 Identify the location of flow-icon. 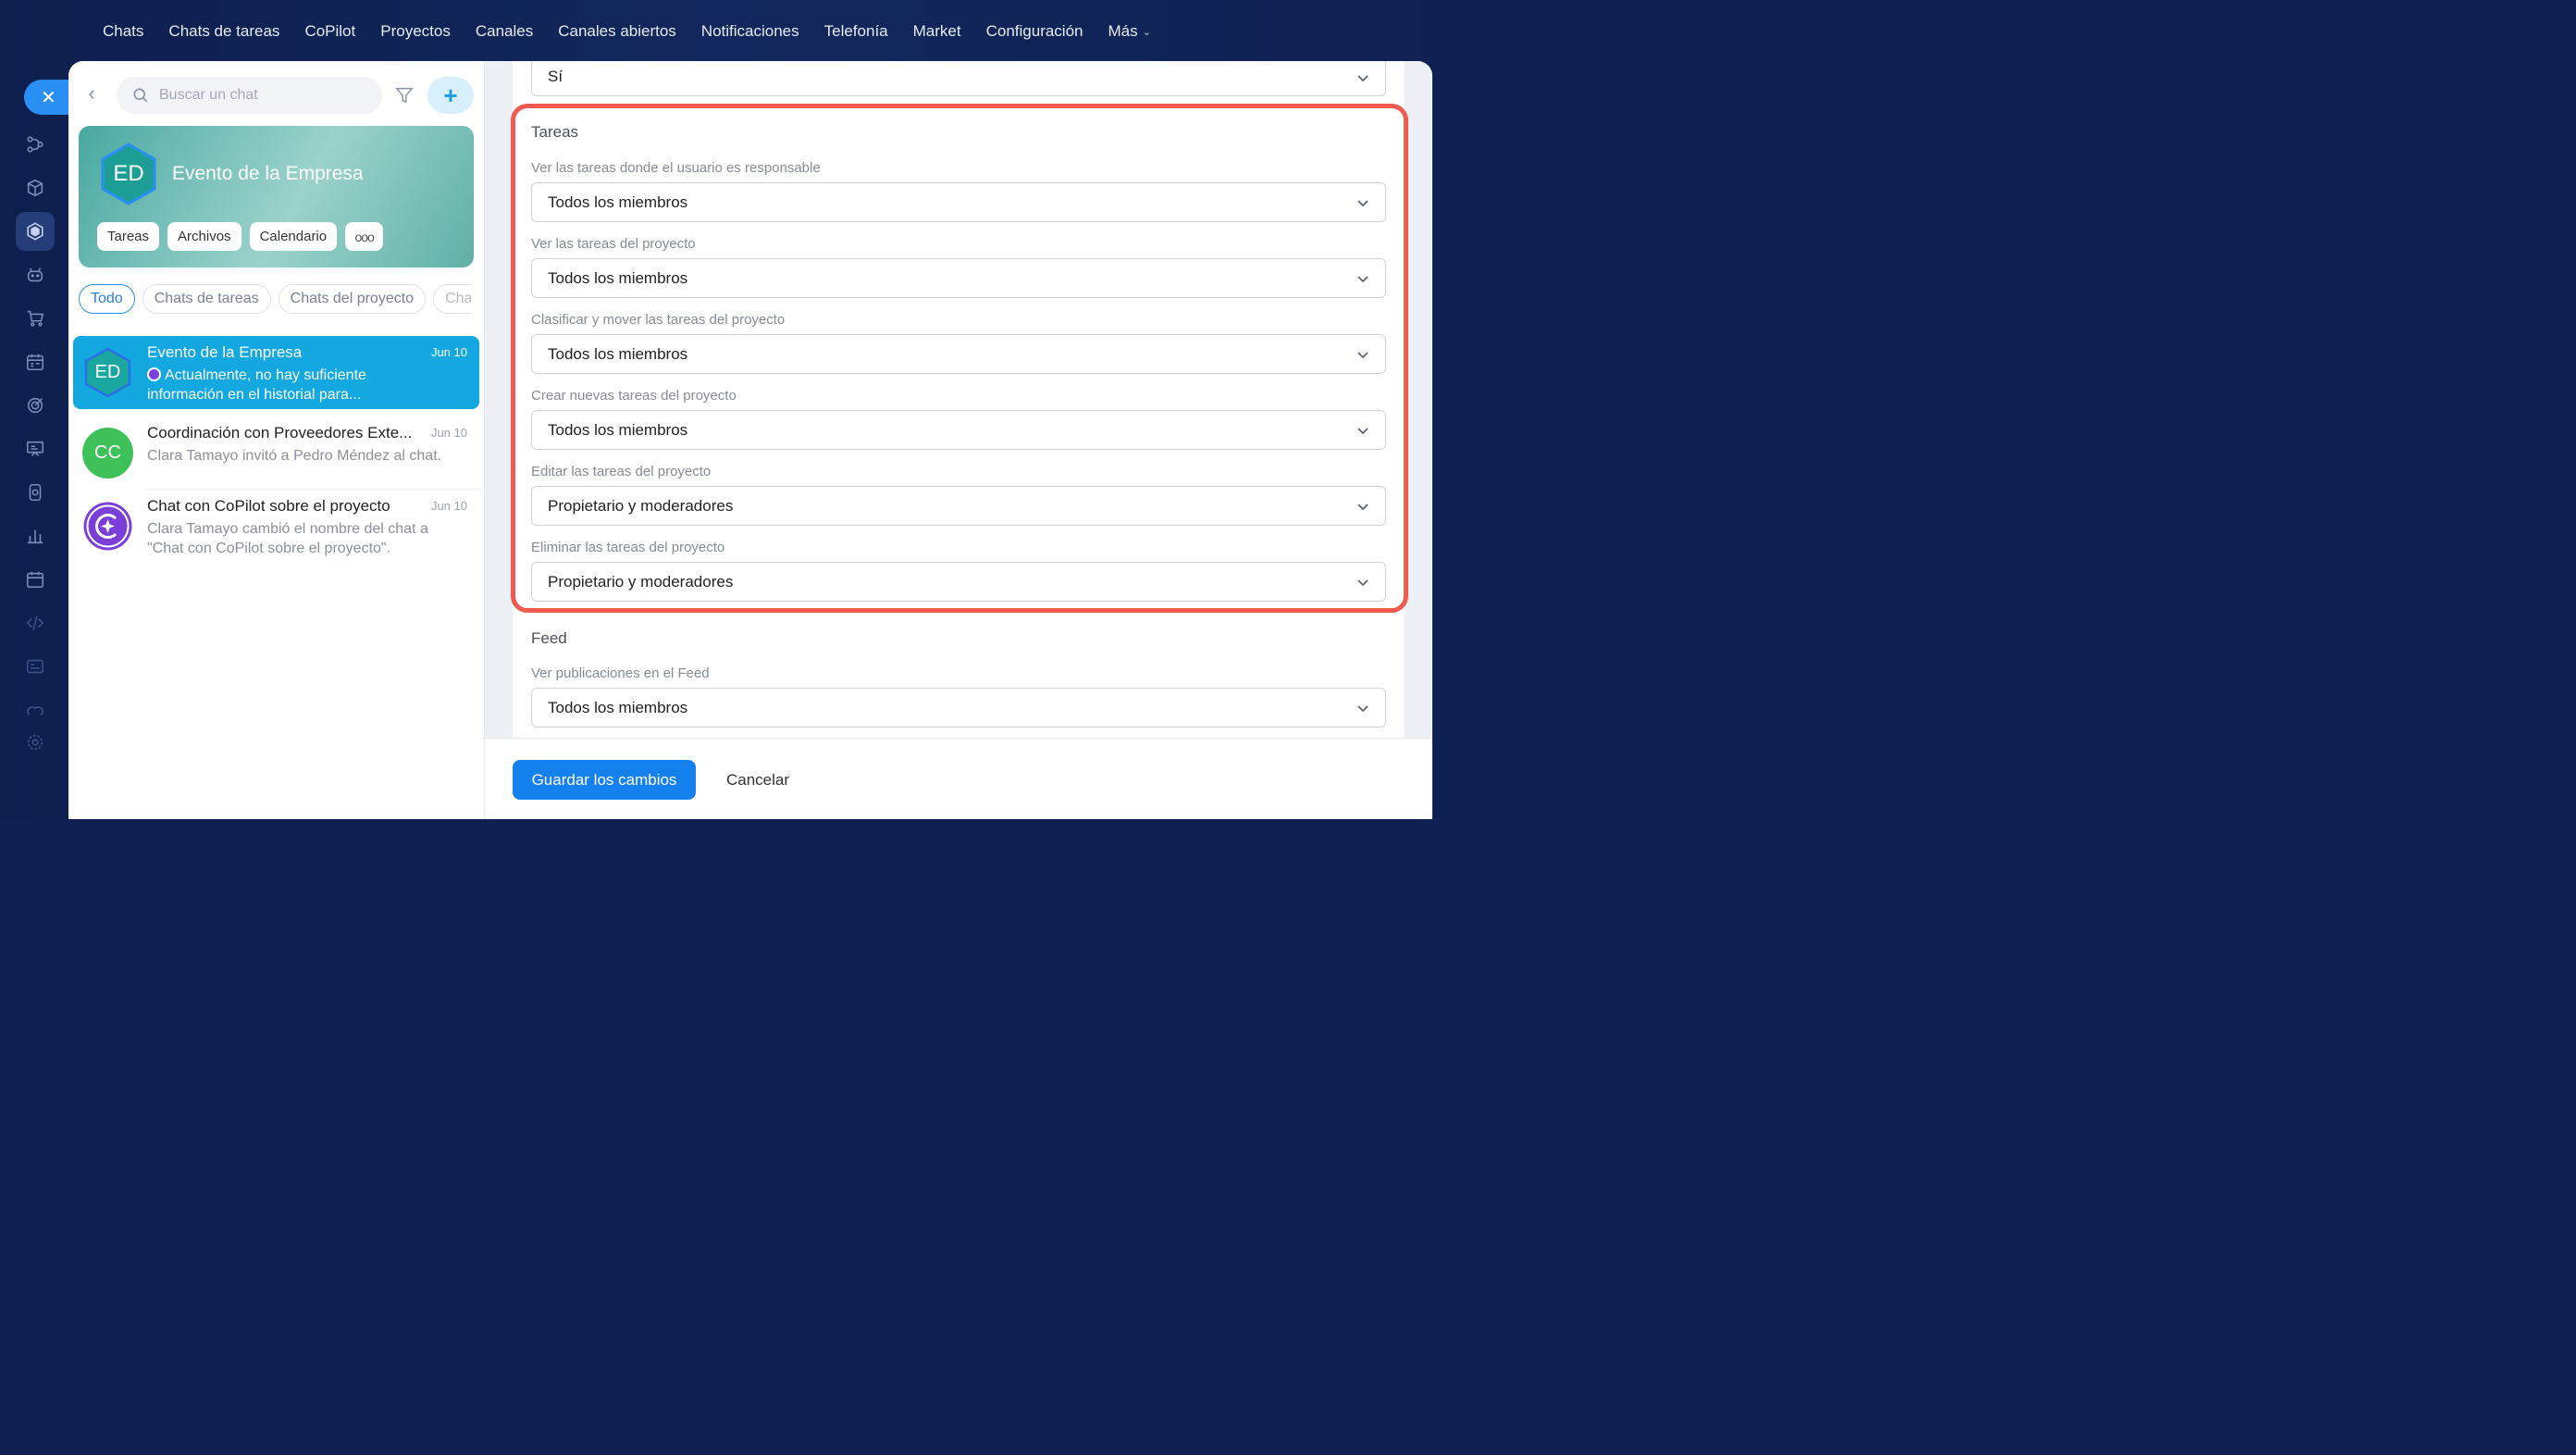
(35, 144).